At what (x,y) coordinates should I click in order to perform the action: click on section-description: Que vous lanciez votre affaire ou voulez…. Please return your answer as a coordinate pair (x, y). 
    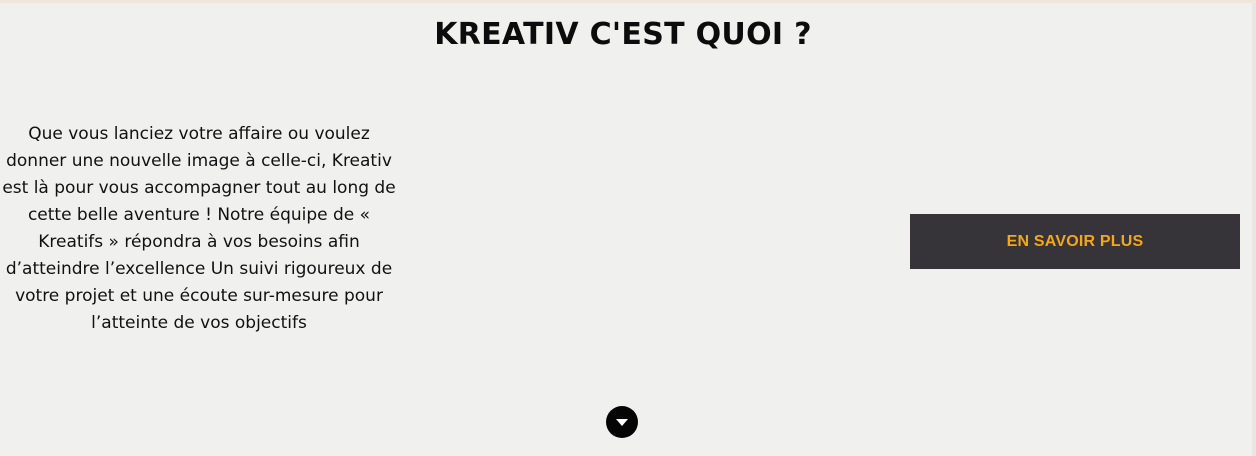
    Looking at the image, I should click on (199, 228).